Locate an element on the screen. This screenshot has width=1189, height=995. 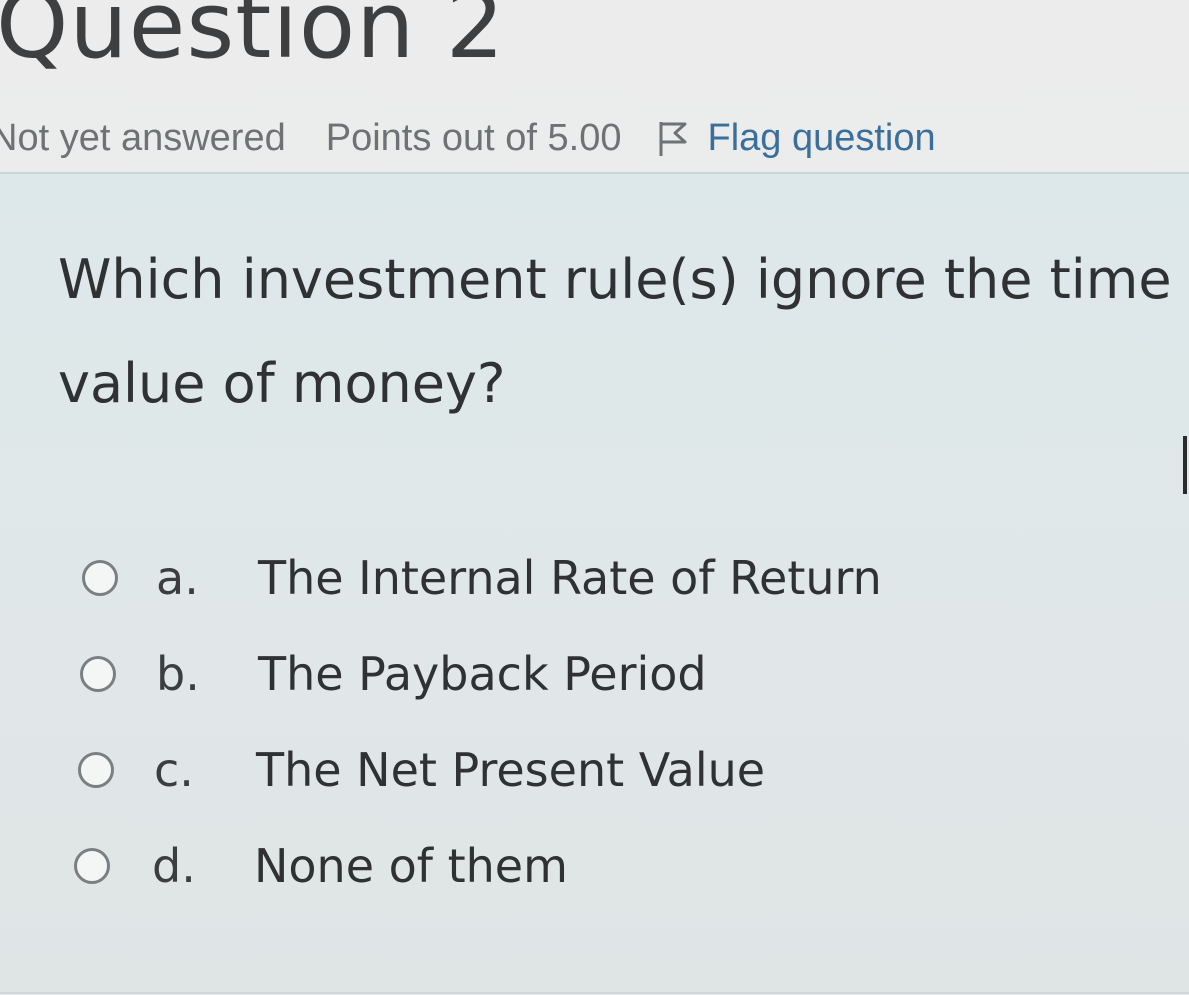
answer-letter: d. is located at coordinates (174, 866).